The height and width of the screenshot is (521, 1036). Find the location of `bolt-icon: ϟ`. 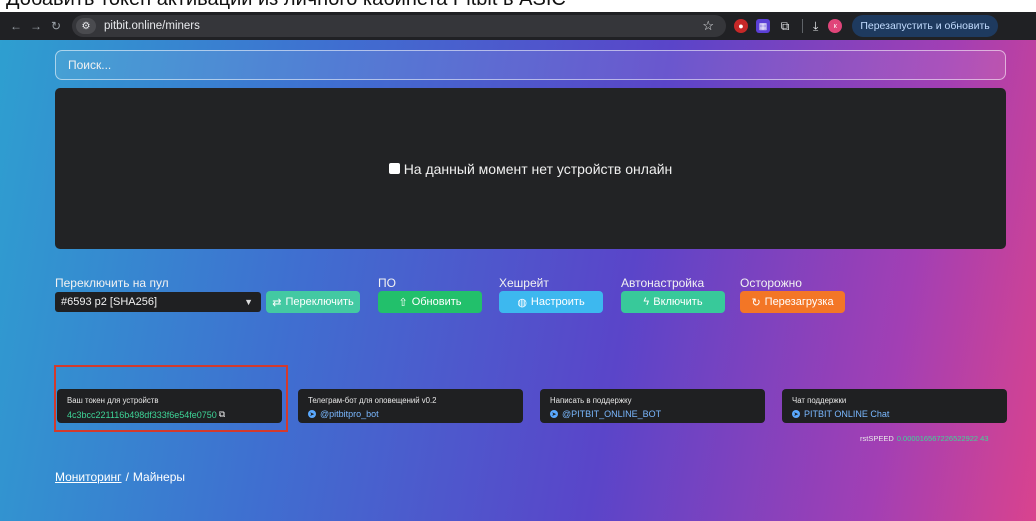

bolt-icon: ϟ is located at coordinates (646, 302).